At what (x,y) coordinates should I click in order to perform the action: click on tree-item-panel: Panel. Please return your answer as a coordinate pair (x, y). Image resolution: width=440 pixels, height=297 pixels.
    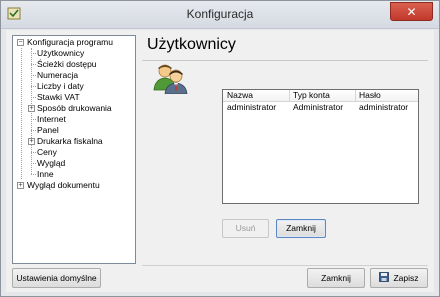
    Looking at the image, I should click on (48, 130).